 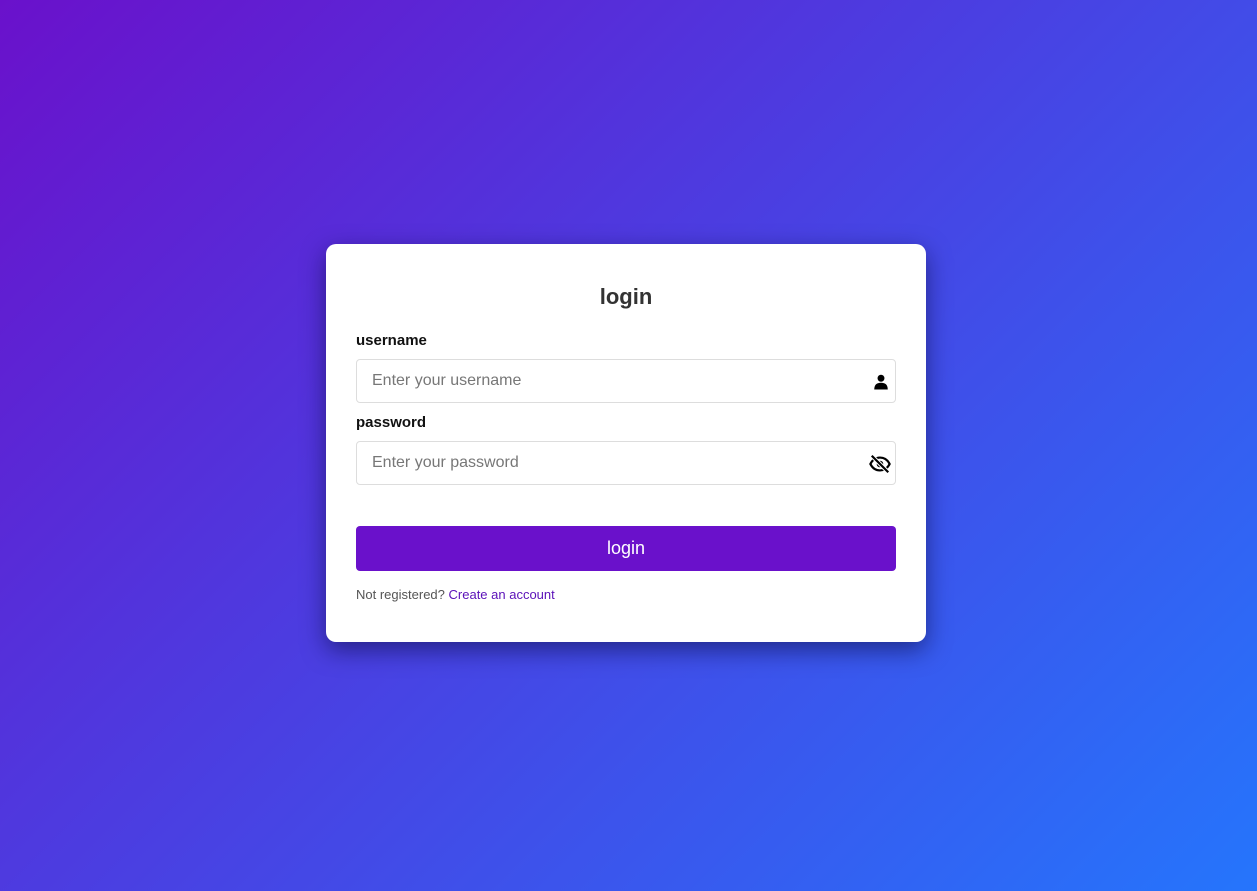 What do you see at coordinates (391, 422) in the screenshot?
I see `password-label: password` at bounding box center [391, 422].